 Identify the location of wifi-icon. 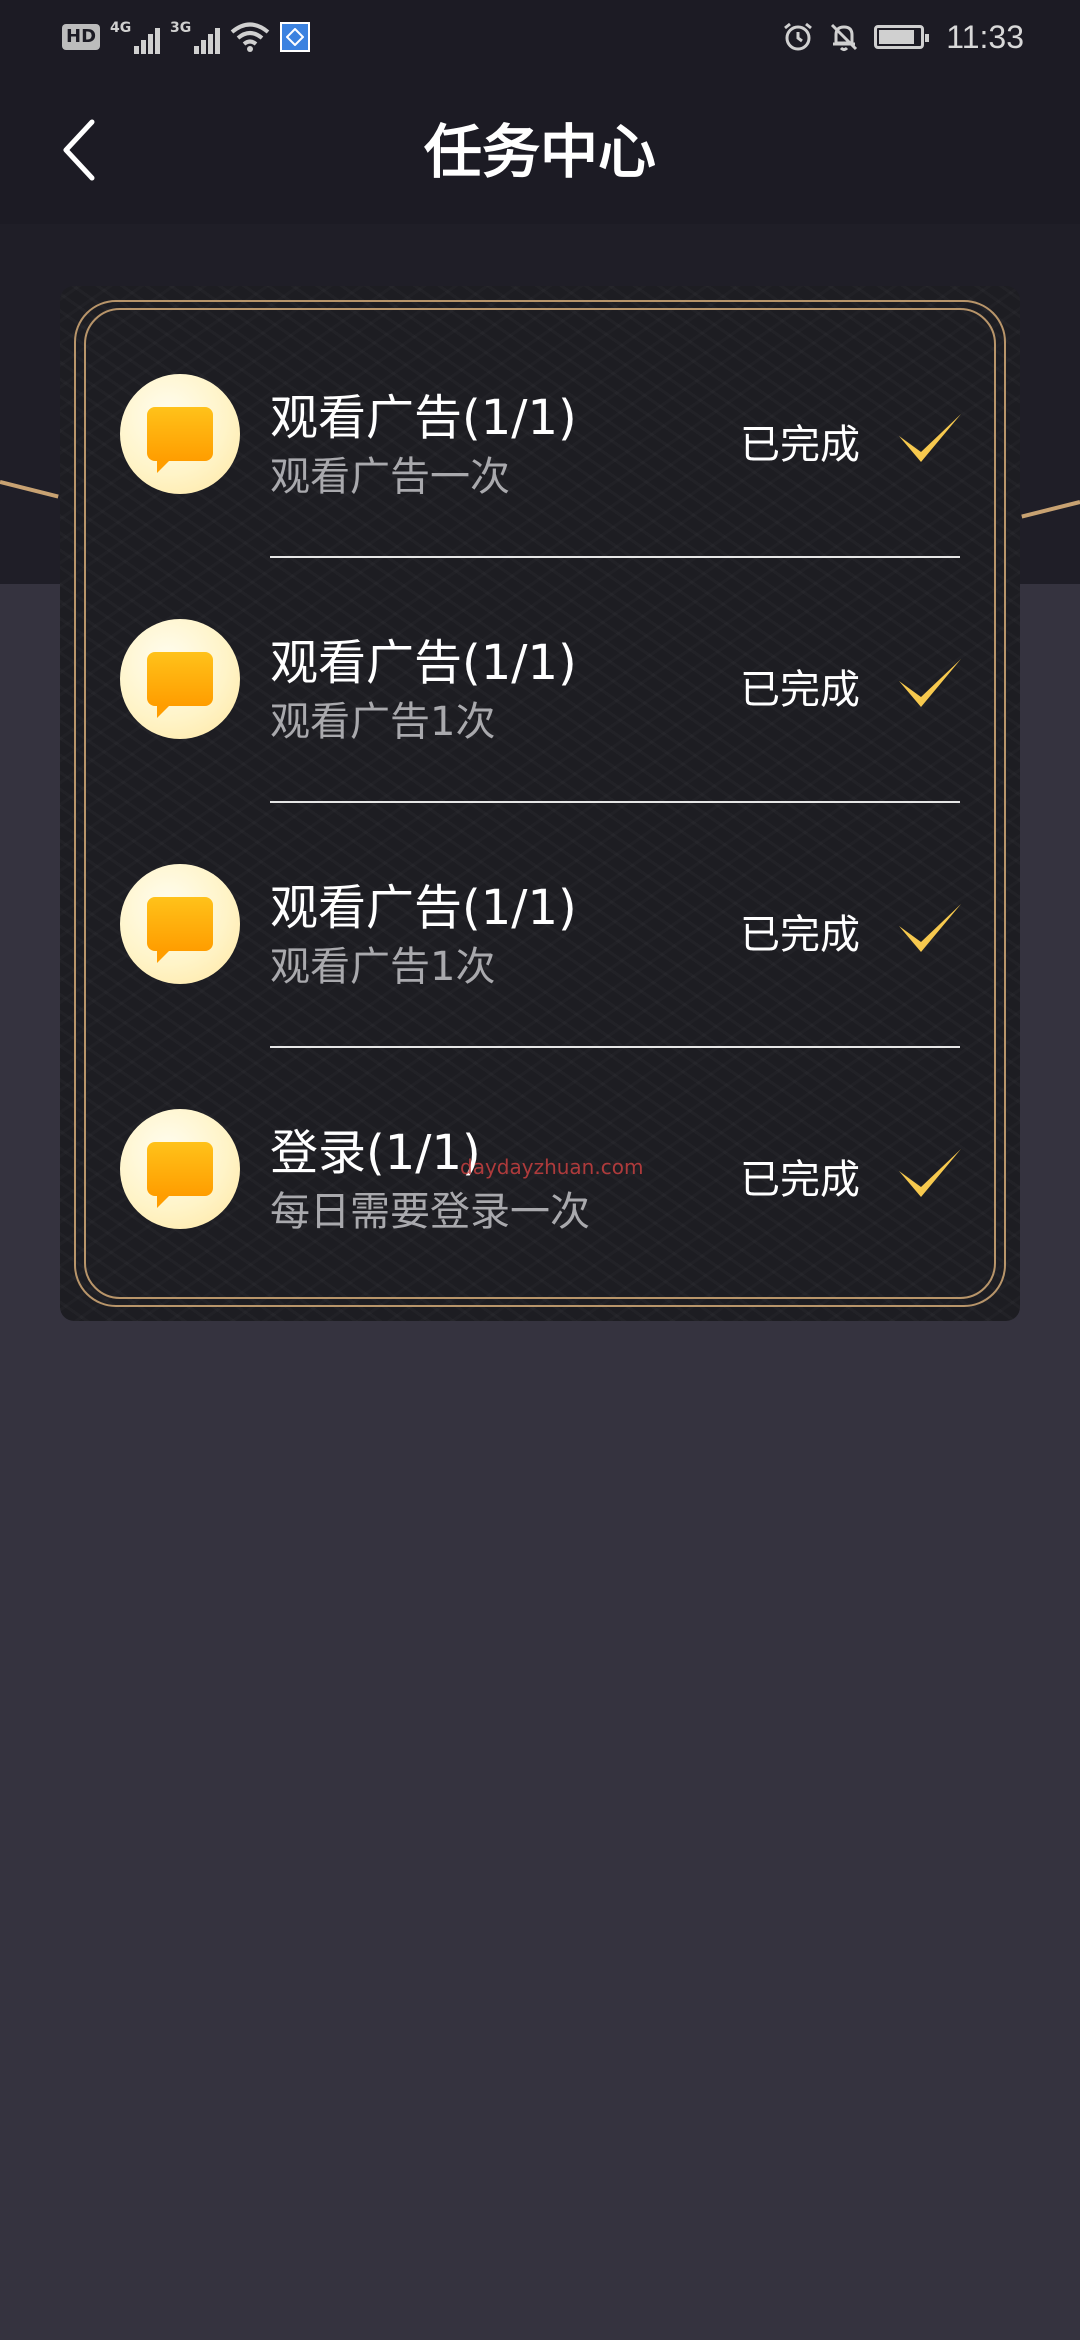
(250, 37).